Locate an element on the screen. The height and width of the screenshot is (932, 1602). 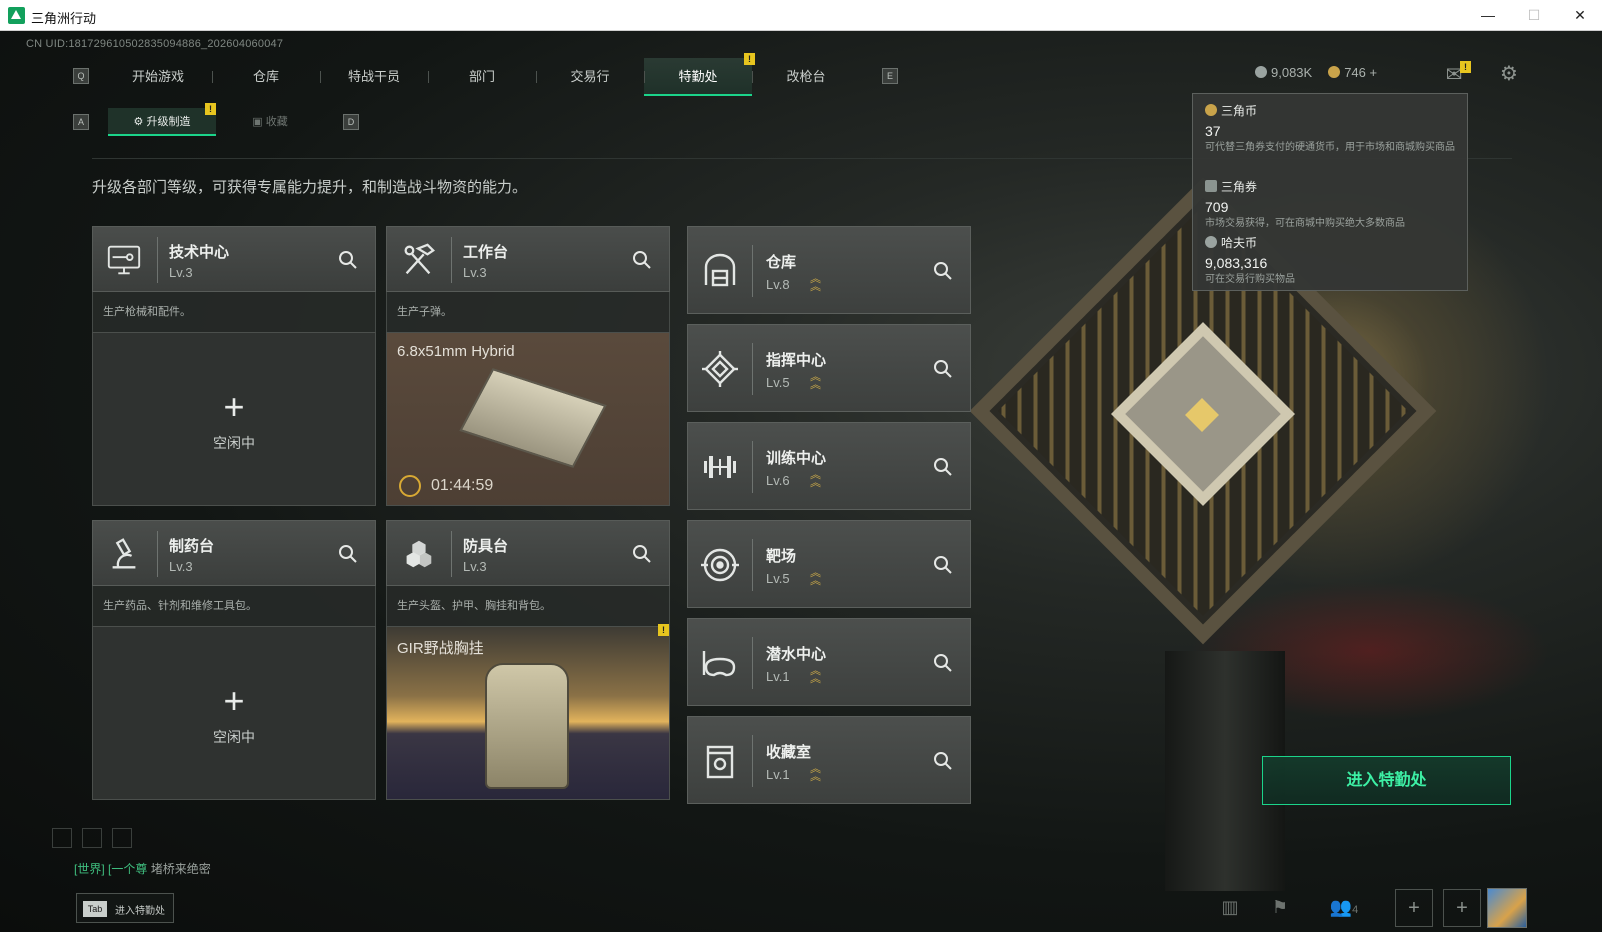
workshop-desc: 生产药品、针剂和维修工具包。 is located at coordinates (234, 606).